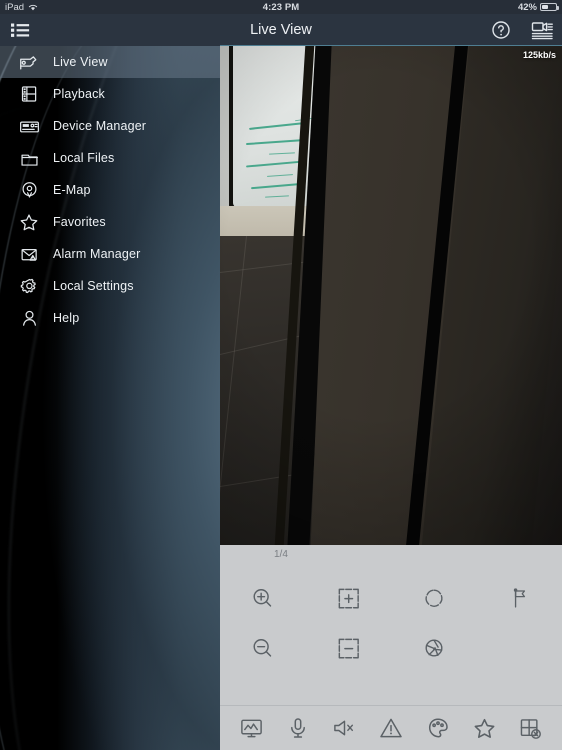 The image size is (562, 750). I want to click on zoom-in-icon, so click(263, 598).